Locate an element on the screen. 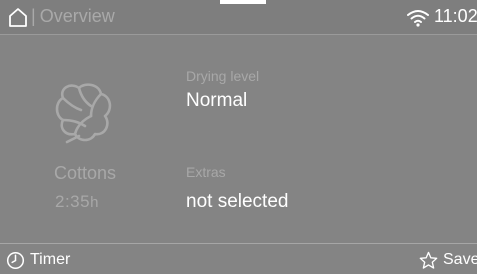 This screenshot has width=477, height=275. clock: 11:02 is located at coordinates (455, 16).